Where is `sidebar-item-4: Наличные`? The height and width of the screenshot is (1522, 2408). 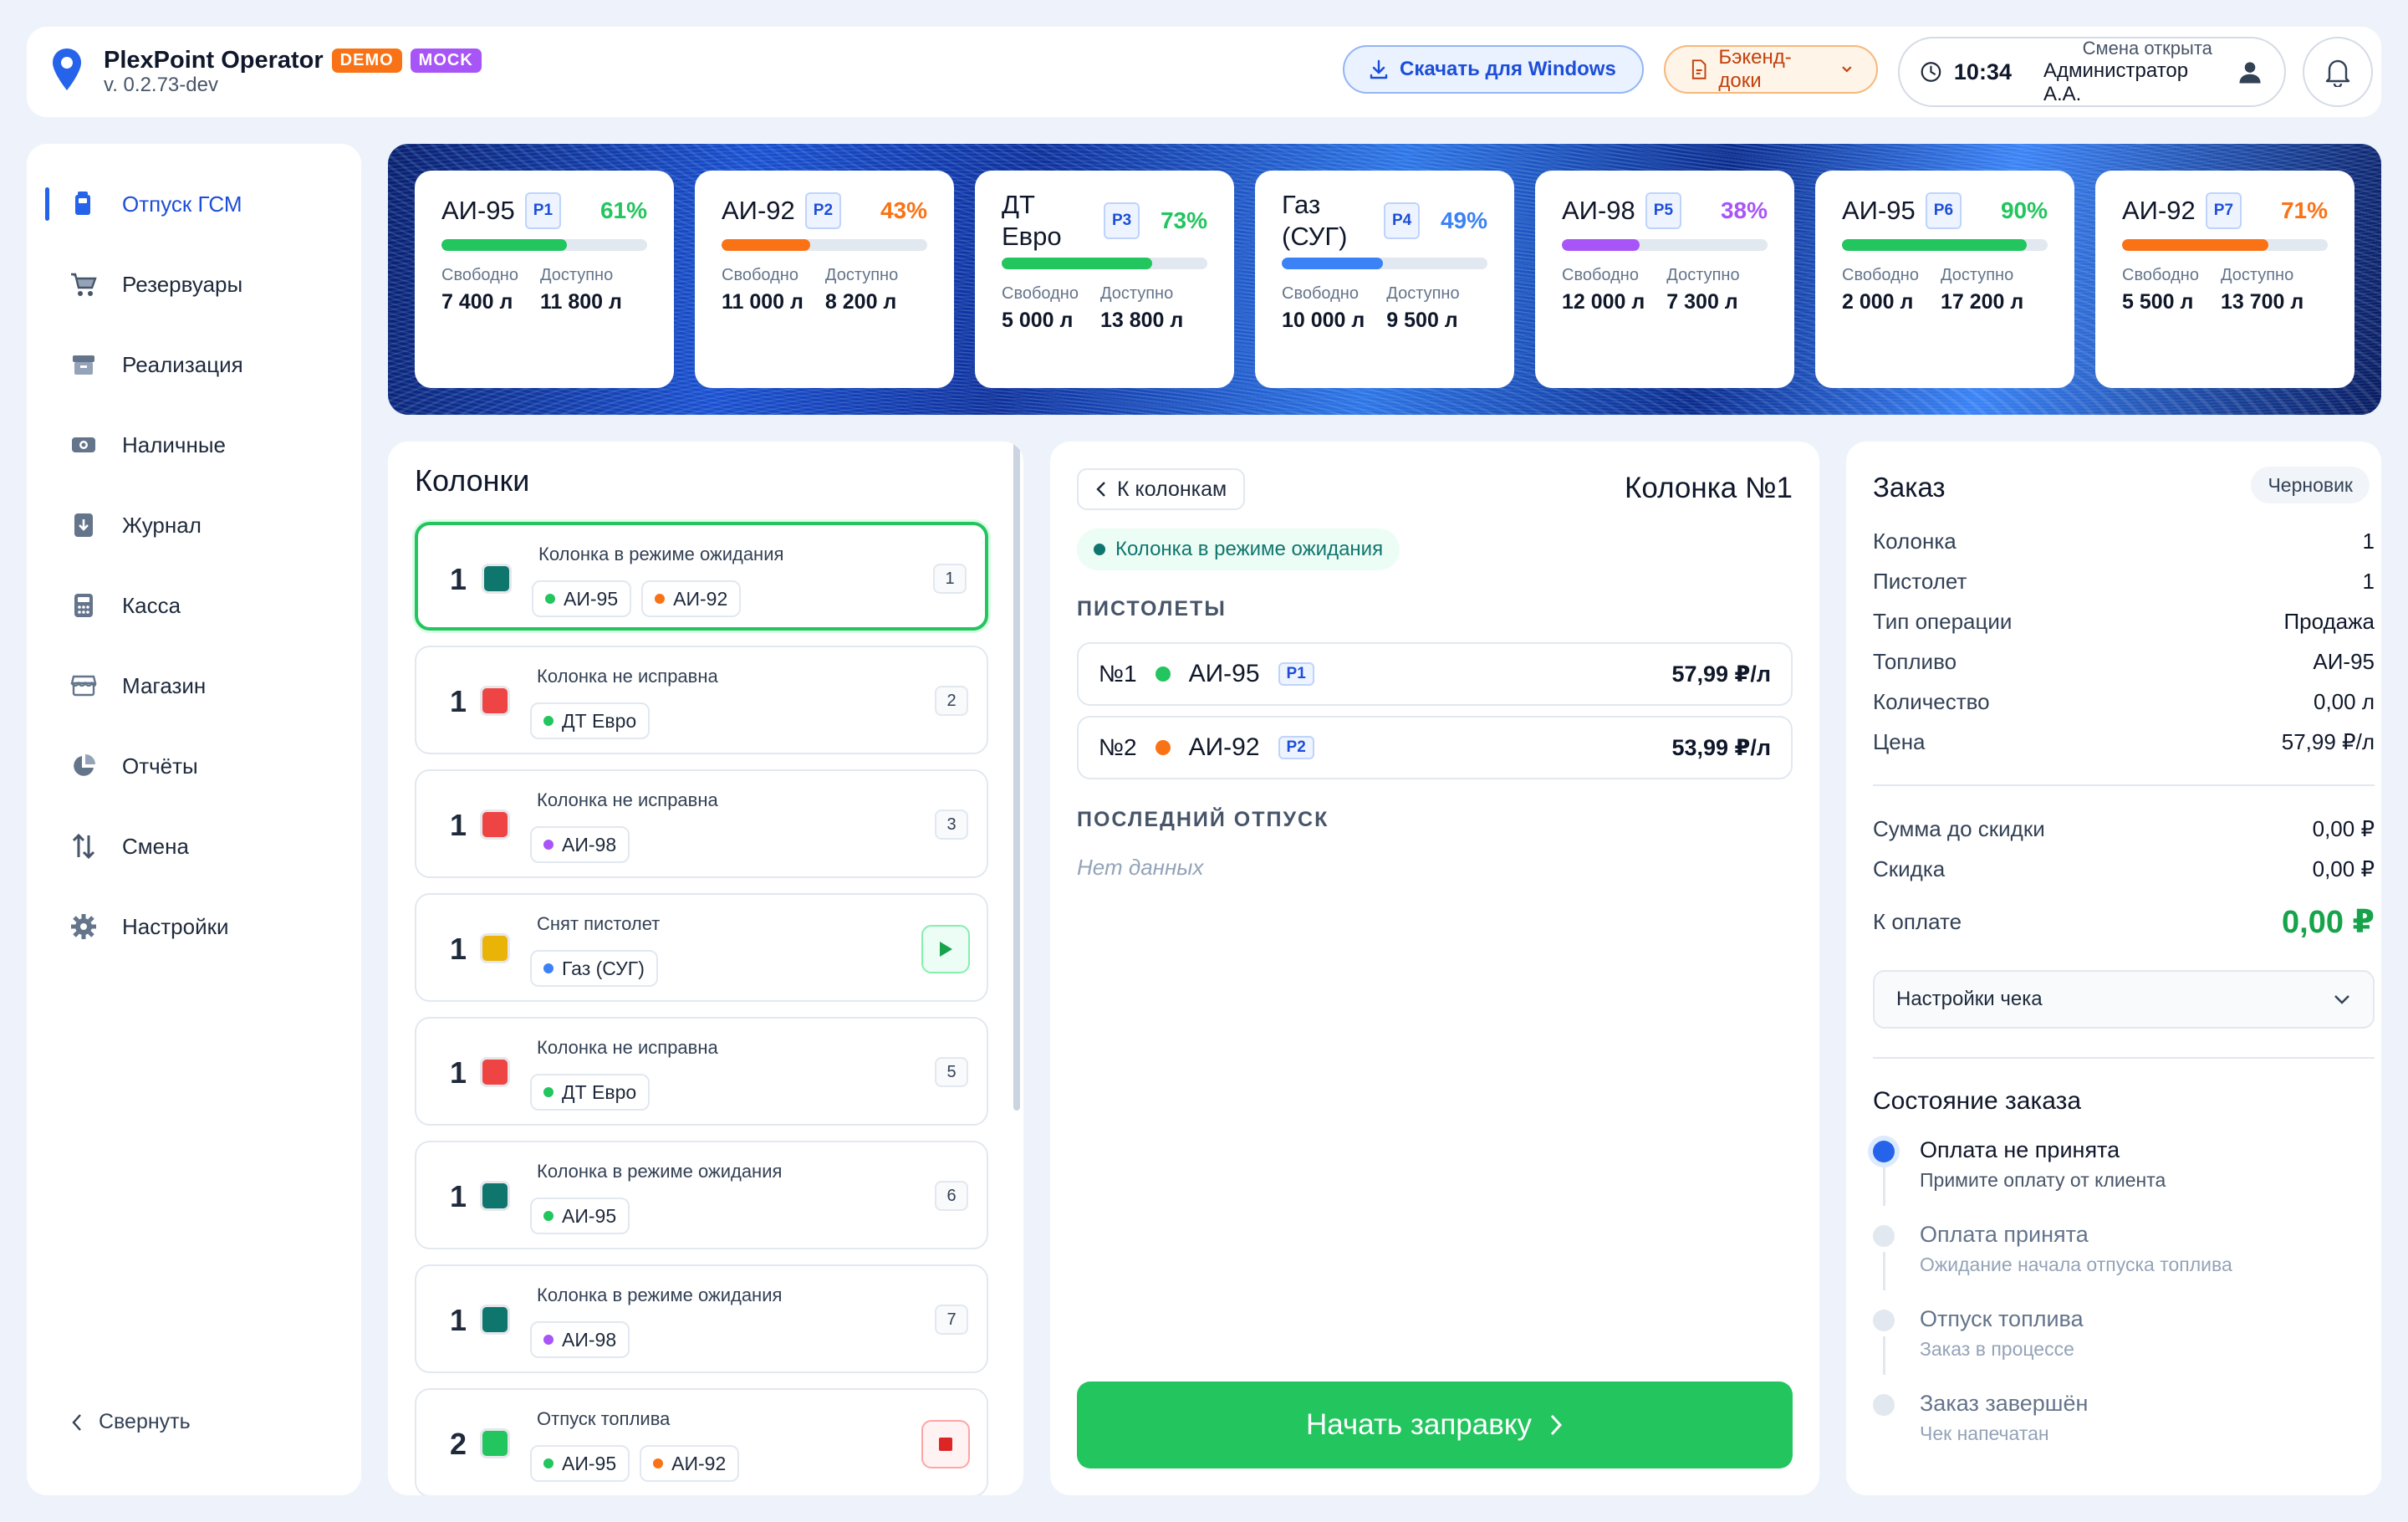
sidebar-item-4: Наличные is located at coordinates (194, 445).